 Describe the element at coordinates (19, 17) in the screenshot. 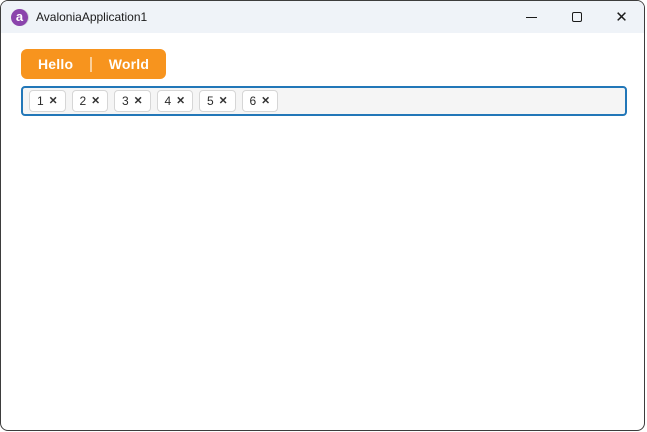

I see `avalonia-logo-icon: a` at that location.